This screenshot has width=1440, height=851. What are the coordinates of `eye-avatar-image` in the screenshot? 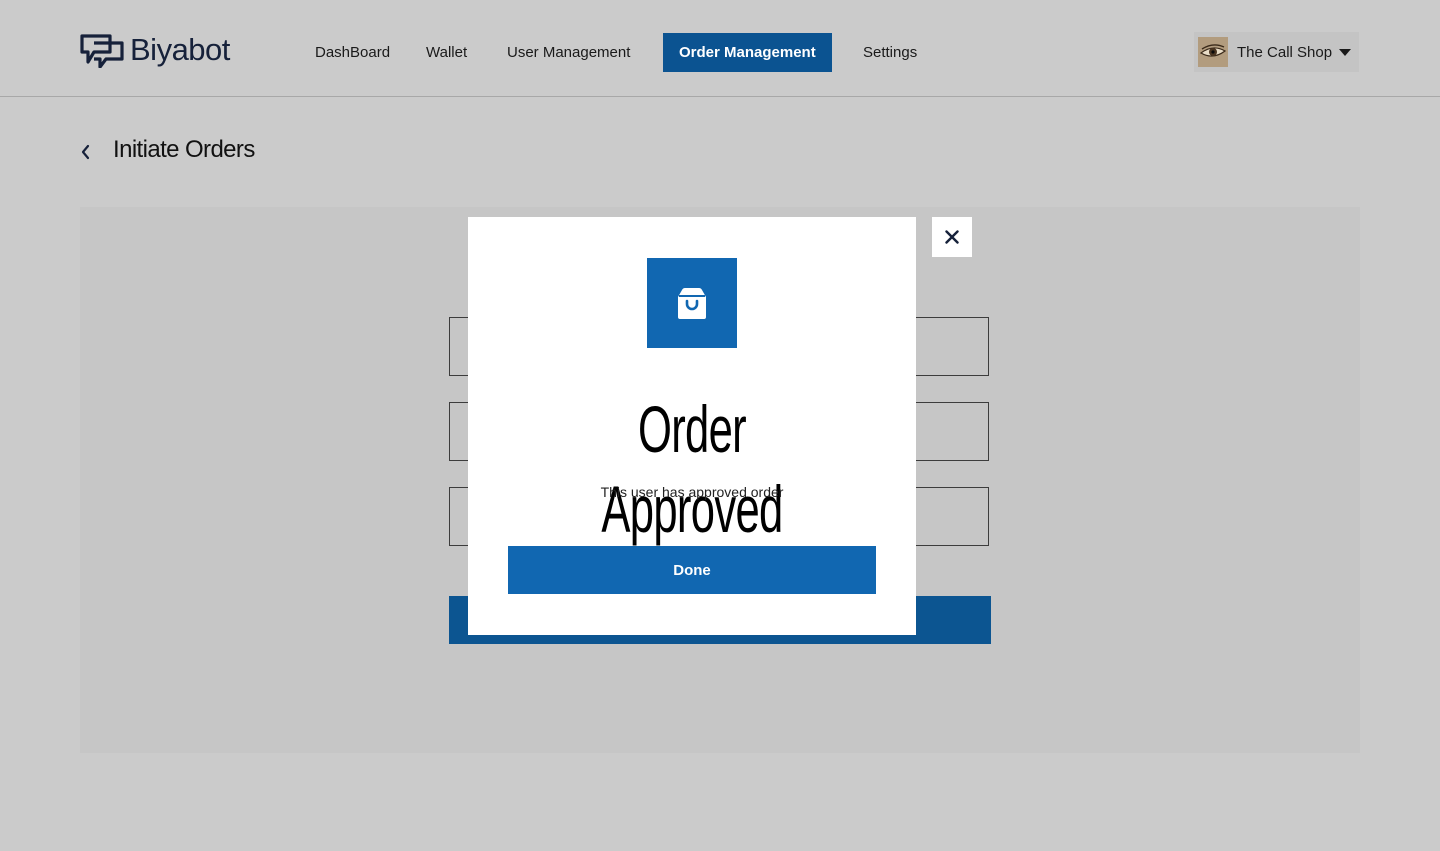 It's located at (1213, 50).